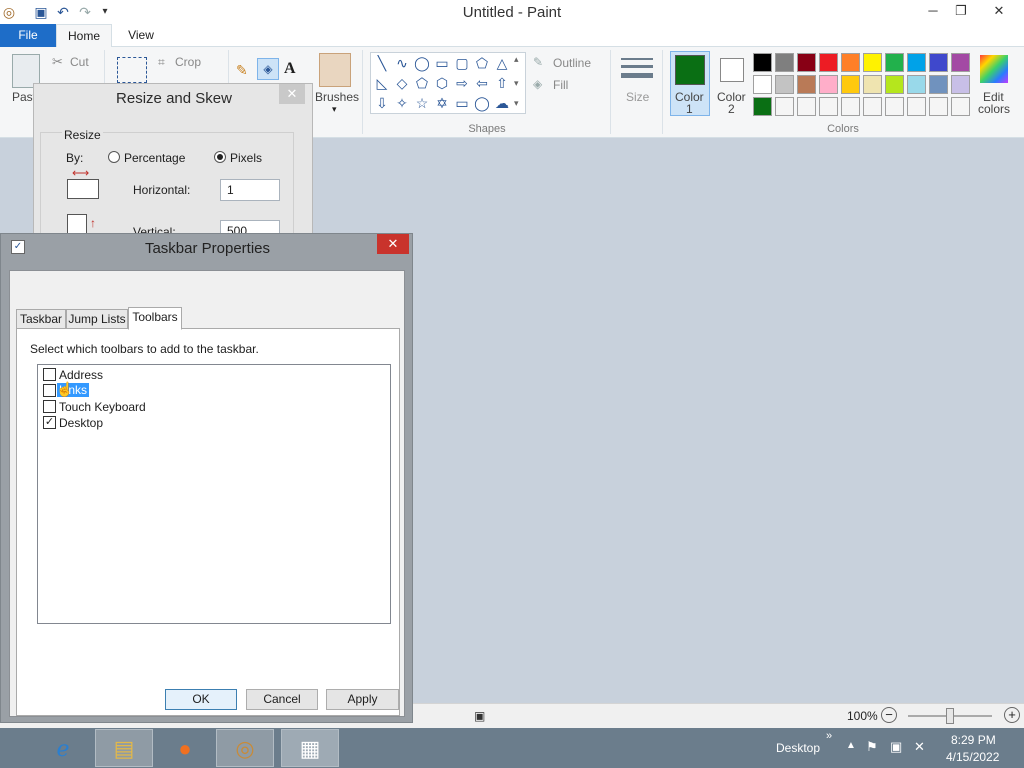  I want to click on down-arrow-shape-icon: ⇩, so click(382, 103).